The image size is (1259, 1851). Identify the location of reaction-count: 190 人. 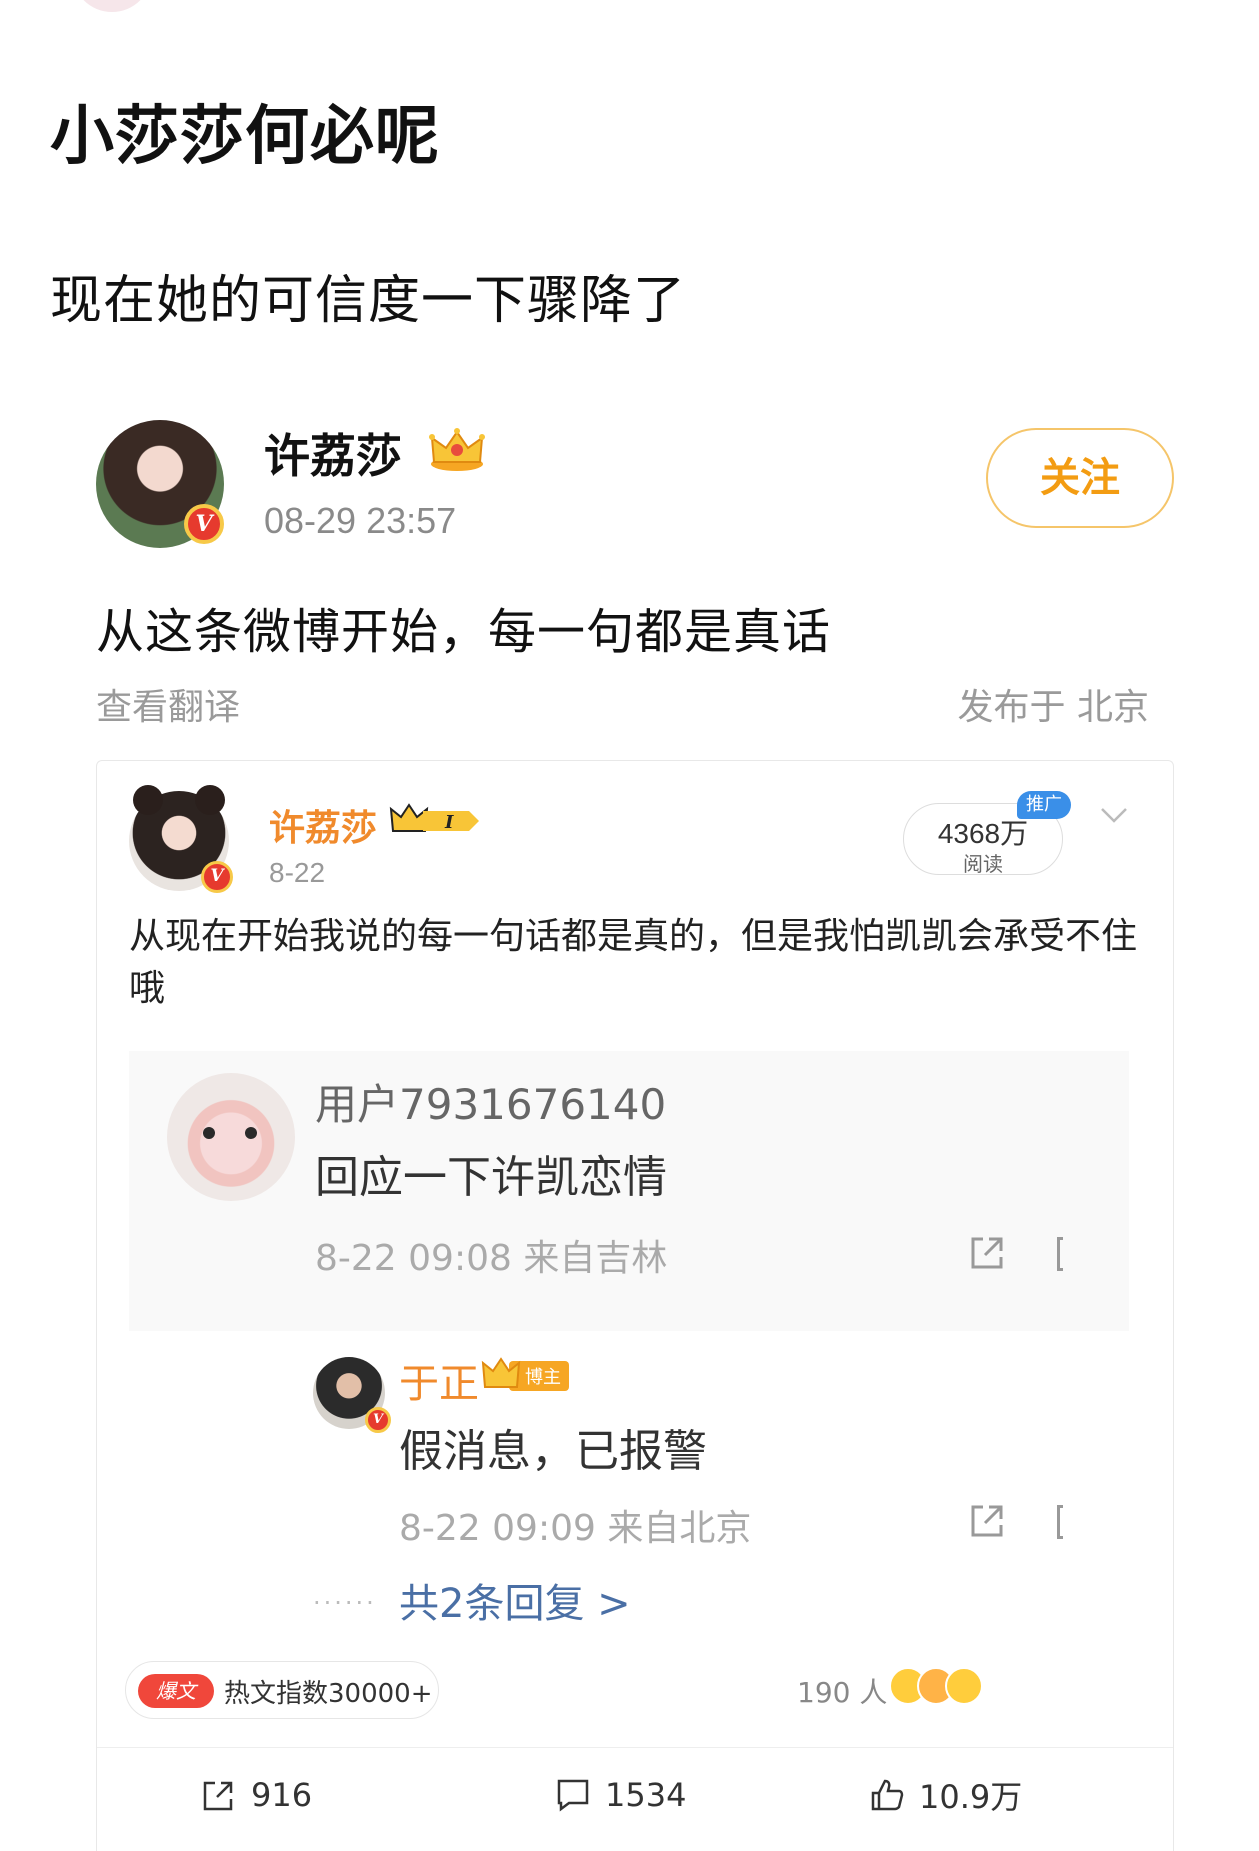
(842, 1692).